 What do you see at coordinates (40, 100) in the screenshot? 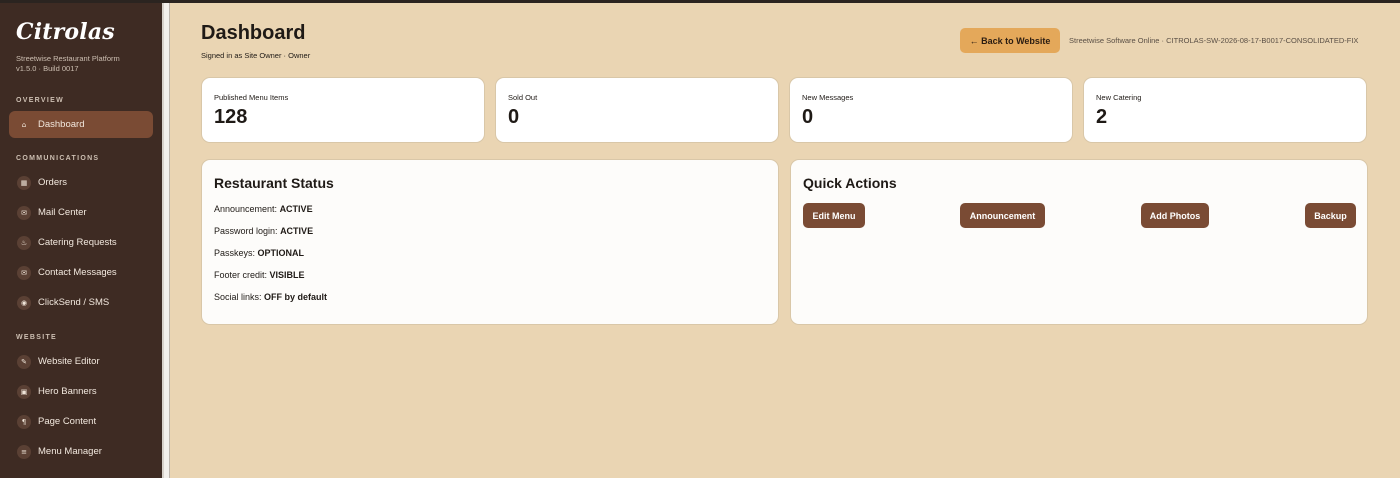
I see `section-label-overview: OVERVIEW` at bounding box center [40, 100].